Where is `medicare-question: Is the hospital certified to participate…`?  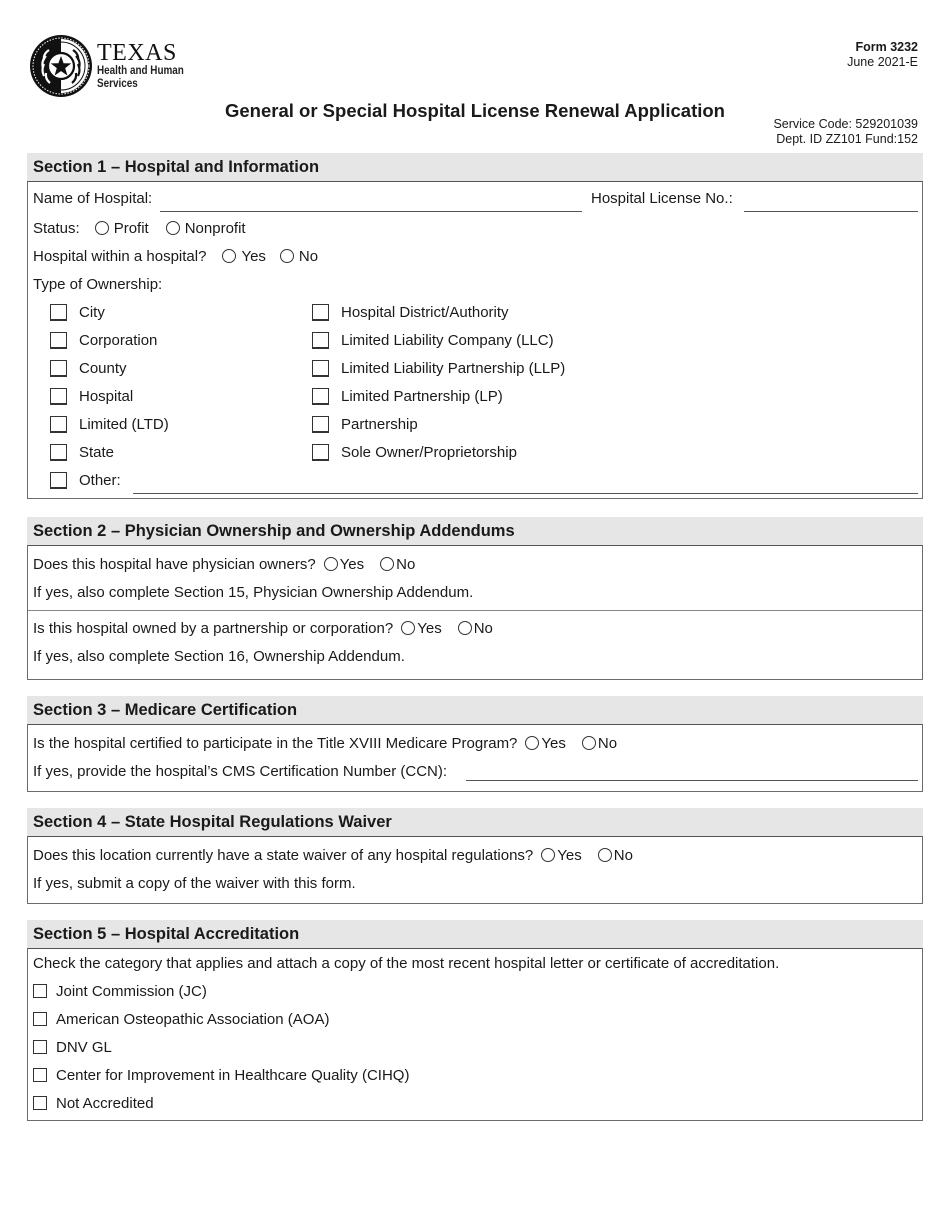 medicare-question: Is the hospital certified to participate… is located at coordinates (275, 743).